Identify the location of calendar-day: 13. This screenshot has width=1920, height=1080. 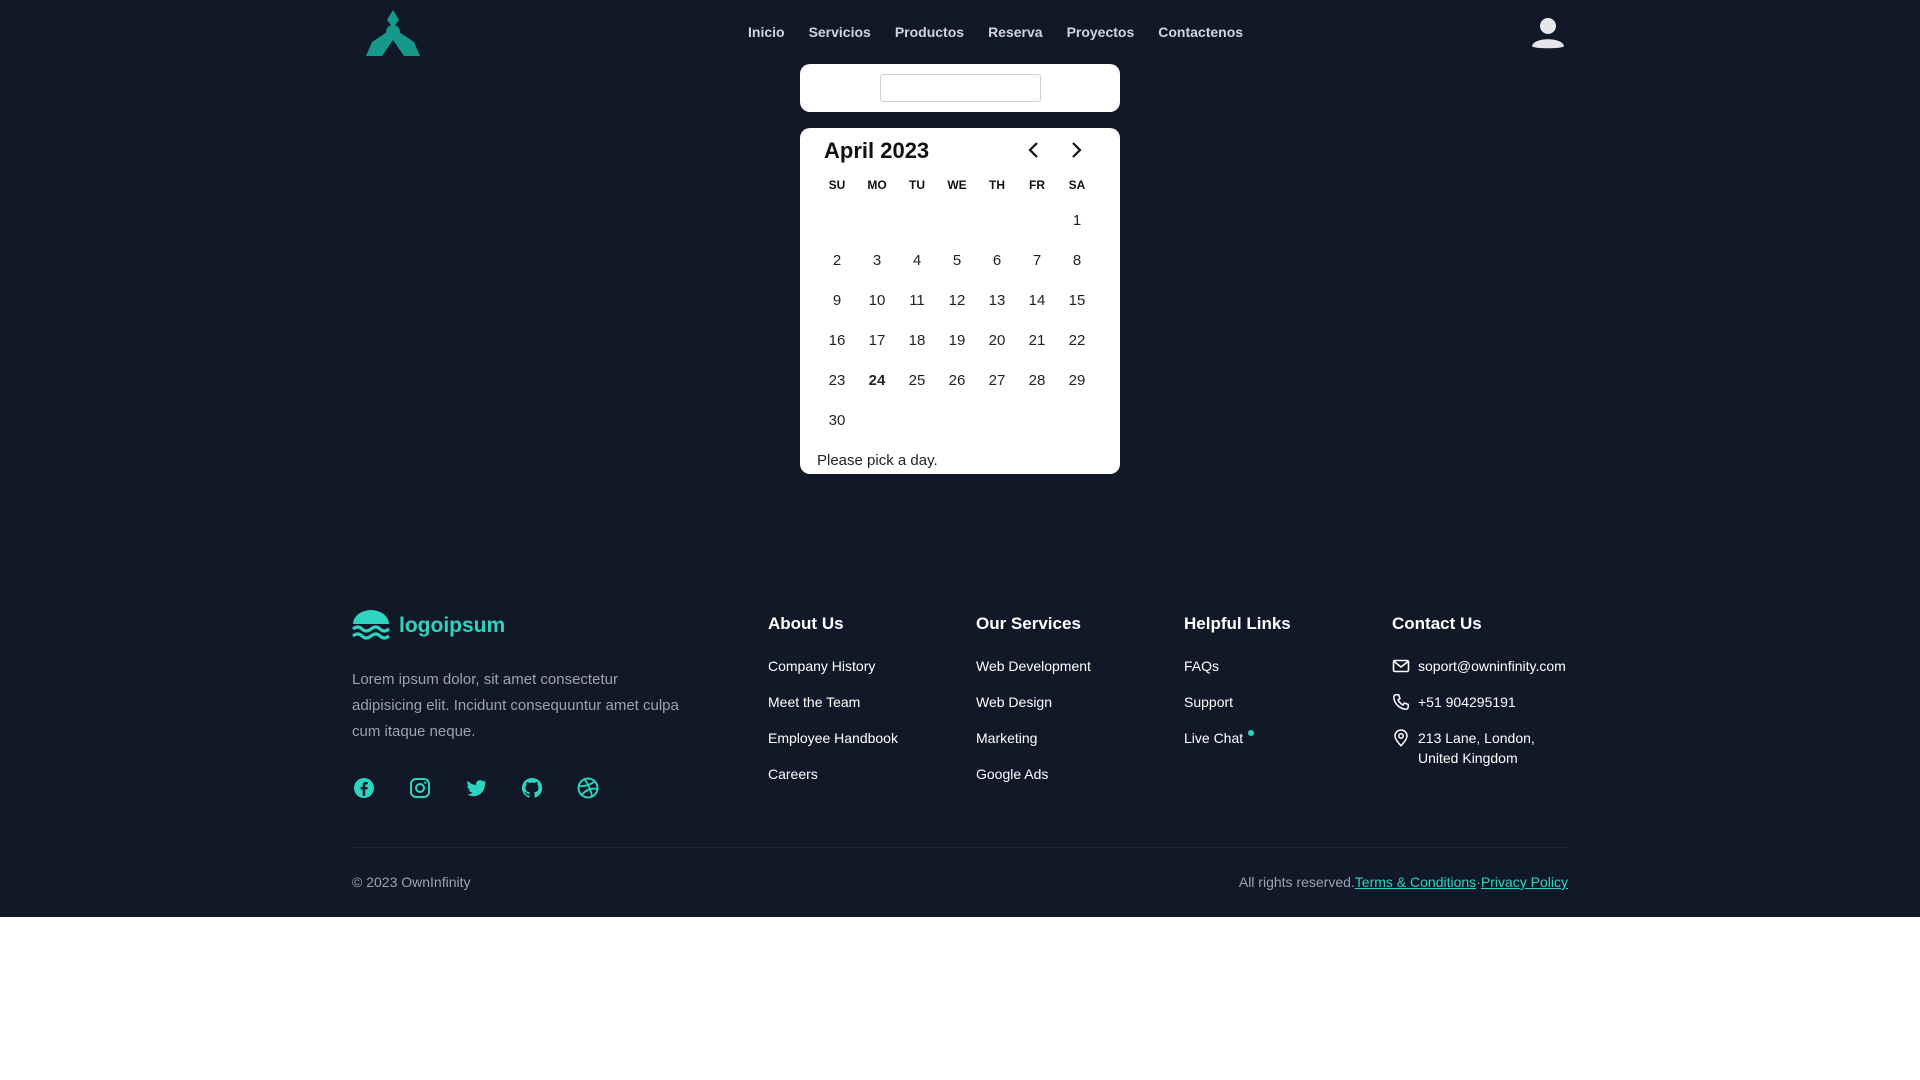
(997, 300).